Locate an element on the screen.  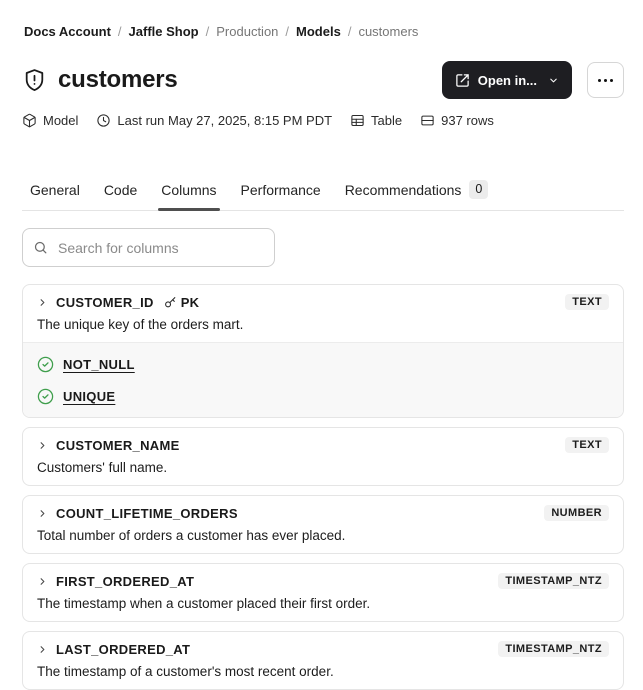
breadcrumb-item-production: Production is located at coordinates (247, 32).